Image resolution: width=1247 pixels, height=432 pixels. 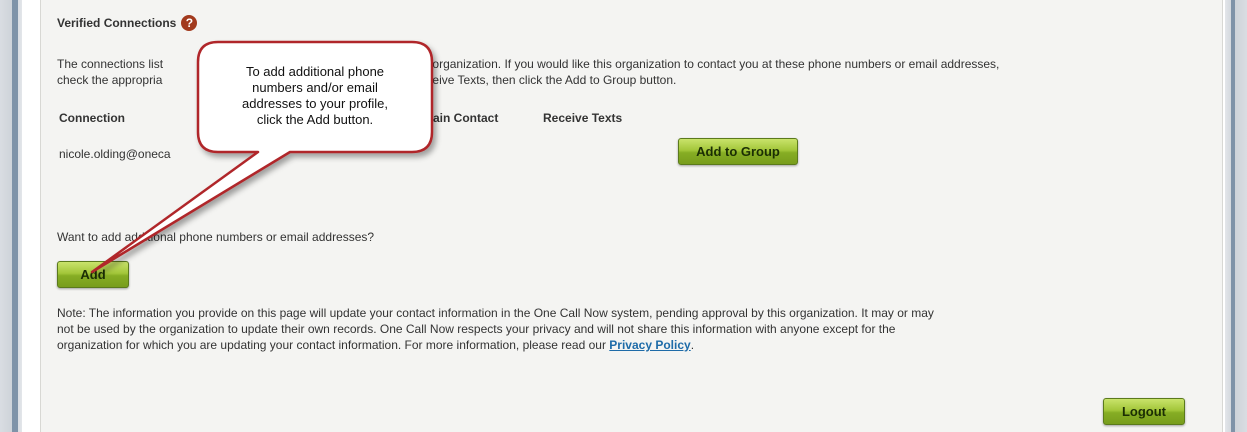 I want to click on right-frame-bar, so click(x=1233, y=216).